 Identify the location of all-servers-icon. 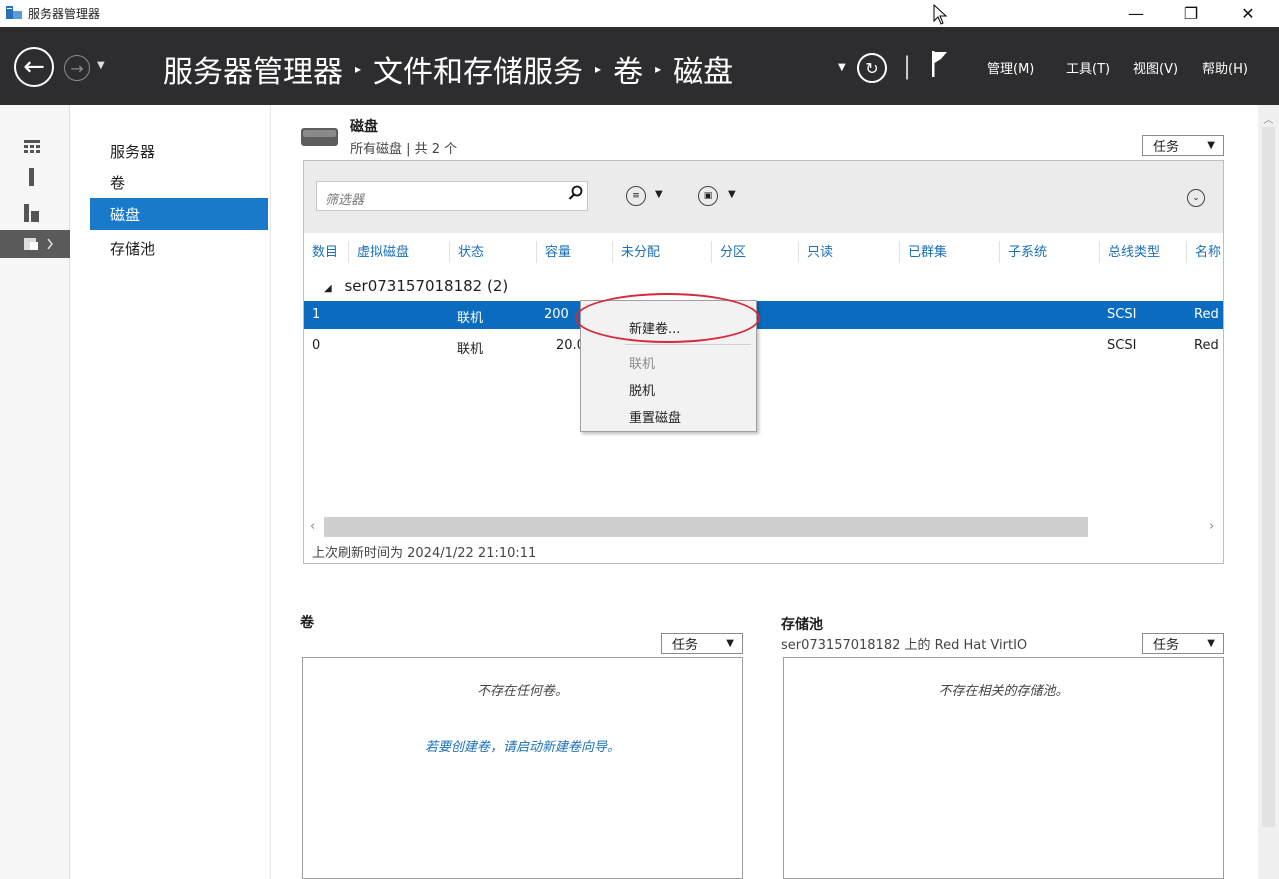
(35, 213).